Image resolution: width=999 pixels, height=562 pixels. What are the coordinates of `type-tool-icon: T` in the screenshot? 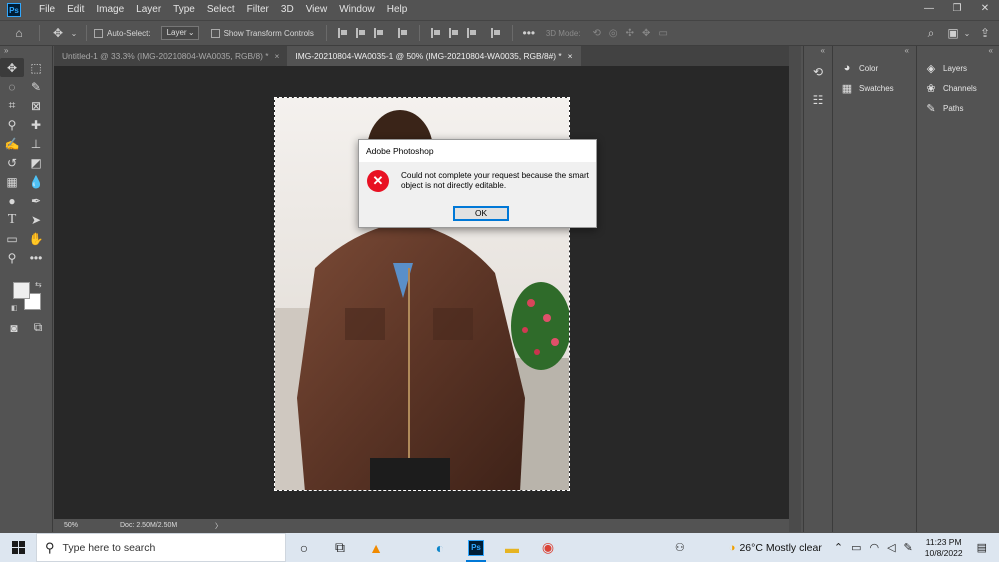 It's located at (12, 219).